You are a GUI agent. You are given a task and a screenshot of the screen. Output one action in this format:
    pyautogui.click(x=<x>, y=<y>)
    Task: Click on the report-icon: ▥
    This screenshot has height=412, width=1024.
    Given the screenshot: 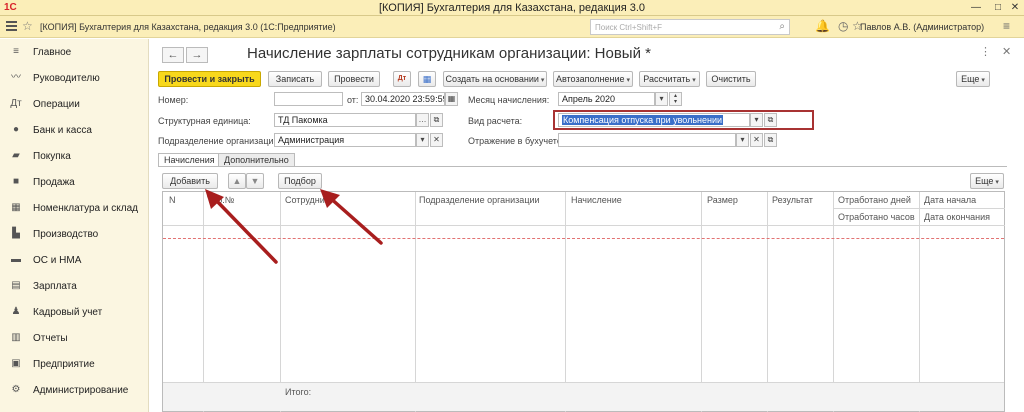 What is the action you would take?
    pyautogui.click(x=16, y=337)
    